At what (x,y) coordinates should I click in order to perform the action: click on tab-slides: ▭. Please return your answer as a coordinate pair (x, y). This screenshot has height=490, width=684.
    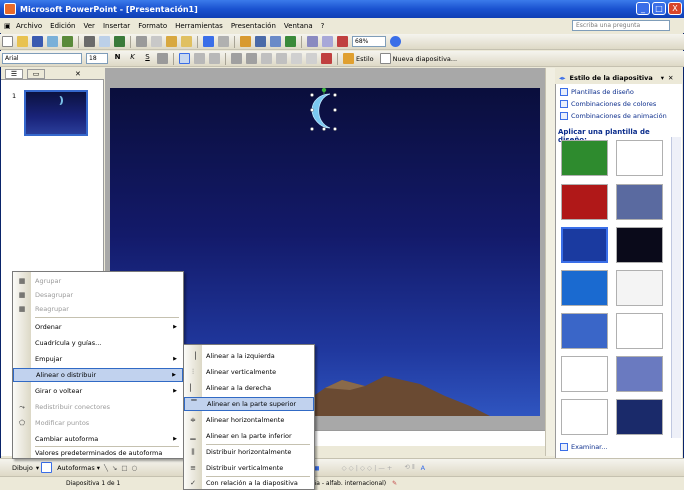
    Looking at the image, I should click on (36, 73).